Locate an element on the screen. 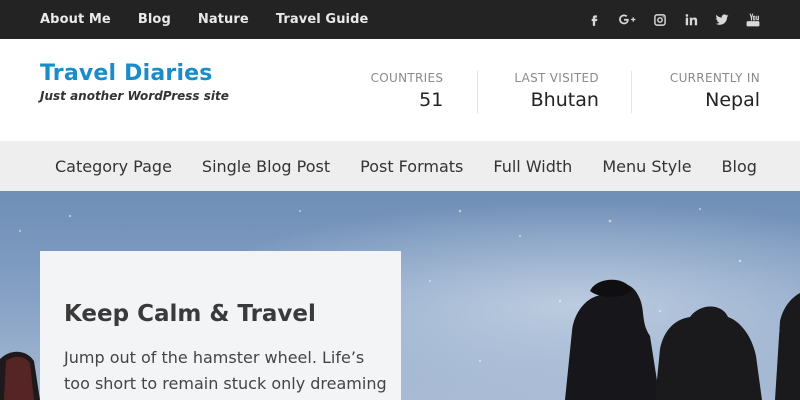  stat-value: 51 is located at coordinates (431, 100).